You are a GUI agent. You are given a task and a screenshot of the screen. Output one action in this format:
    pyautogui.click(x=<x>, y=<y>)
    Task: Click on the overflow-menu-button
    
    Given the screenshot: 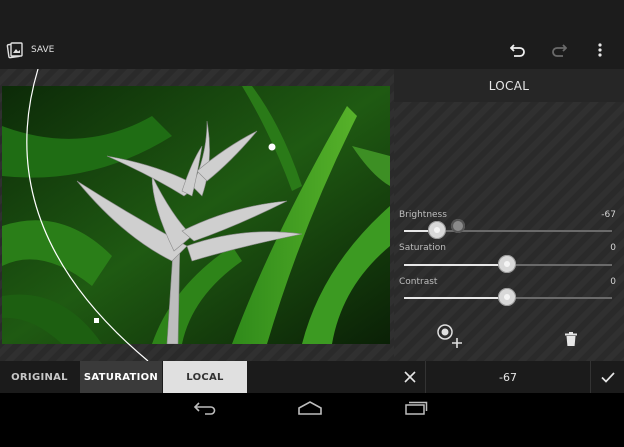 What is the action you would take?
    pyautogui.click(x=600, y=51)
    